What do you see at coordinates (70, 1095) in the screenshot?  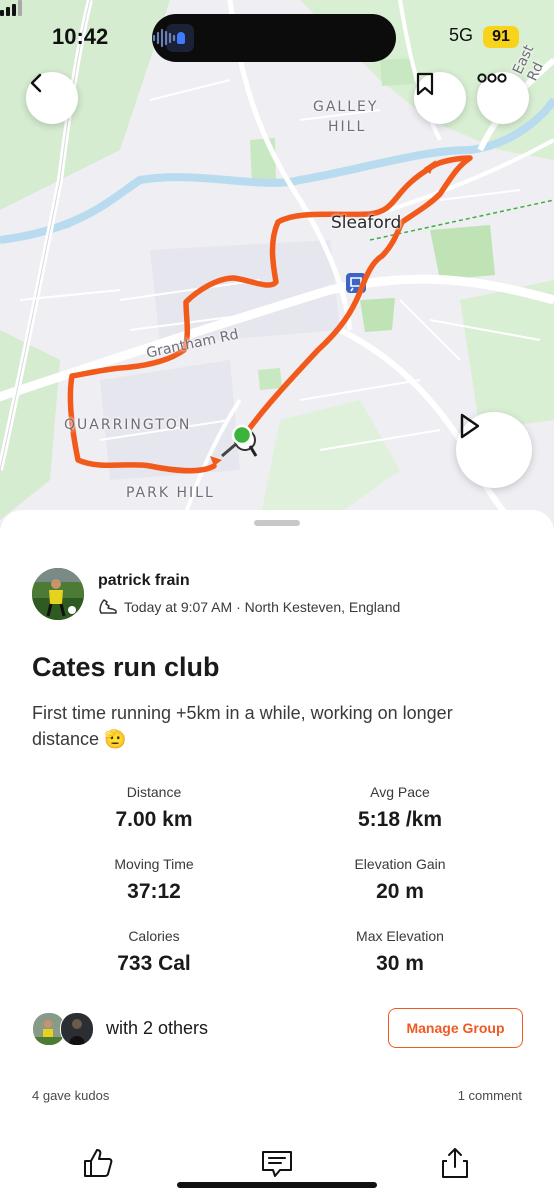 I see `kudos-count: 4 gave kudos` at bounding box center [70, 1095].